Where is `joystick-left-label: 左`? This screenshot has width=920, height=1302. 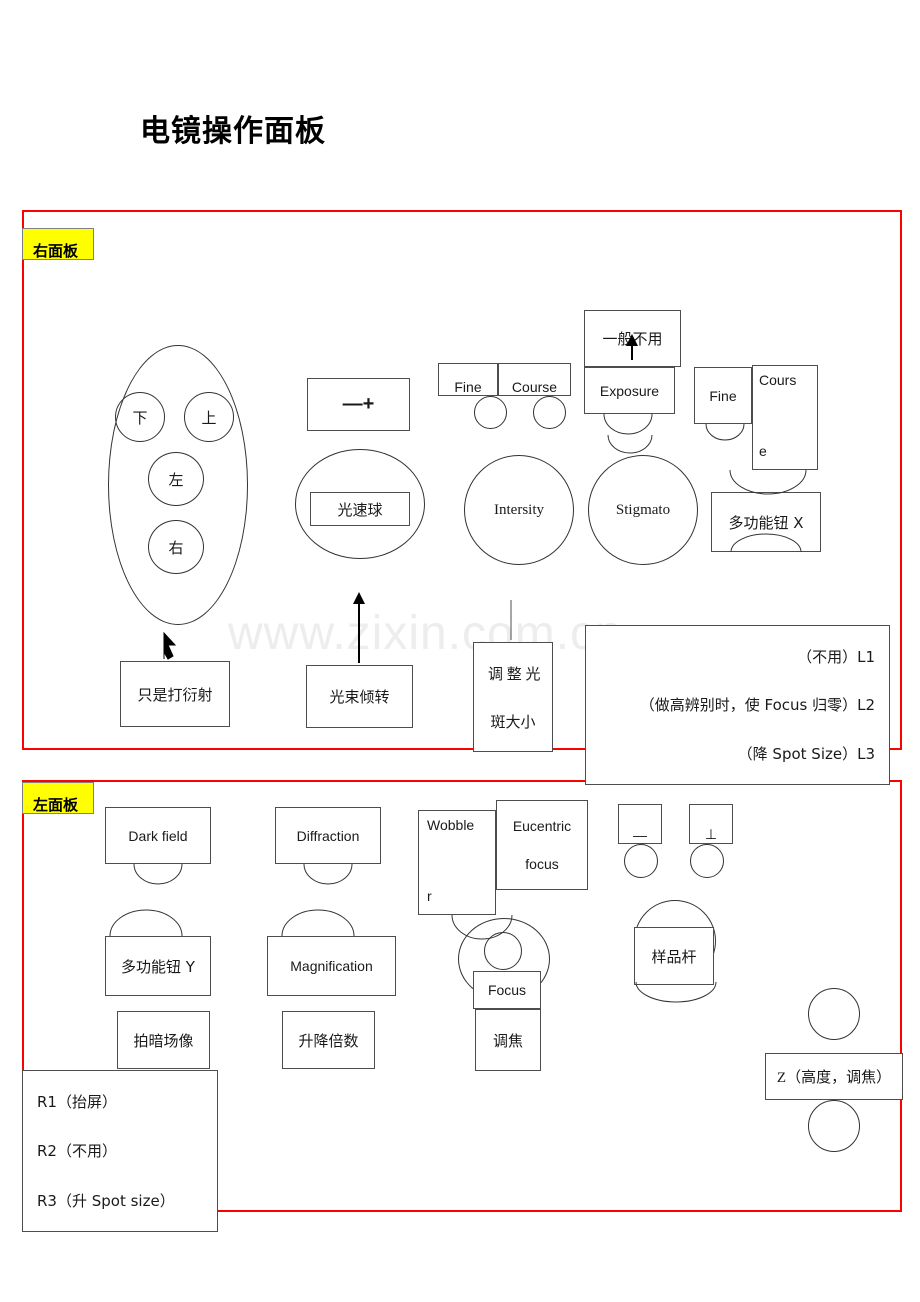 joystick-left-label: 左 is located at coordinates (176, 479).